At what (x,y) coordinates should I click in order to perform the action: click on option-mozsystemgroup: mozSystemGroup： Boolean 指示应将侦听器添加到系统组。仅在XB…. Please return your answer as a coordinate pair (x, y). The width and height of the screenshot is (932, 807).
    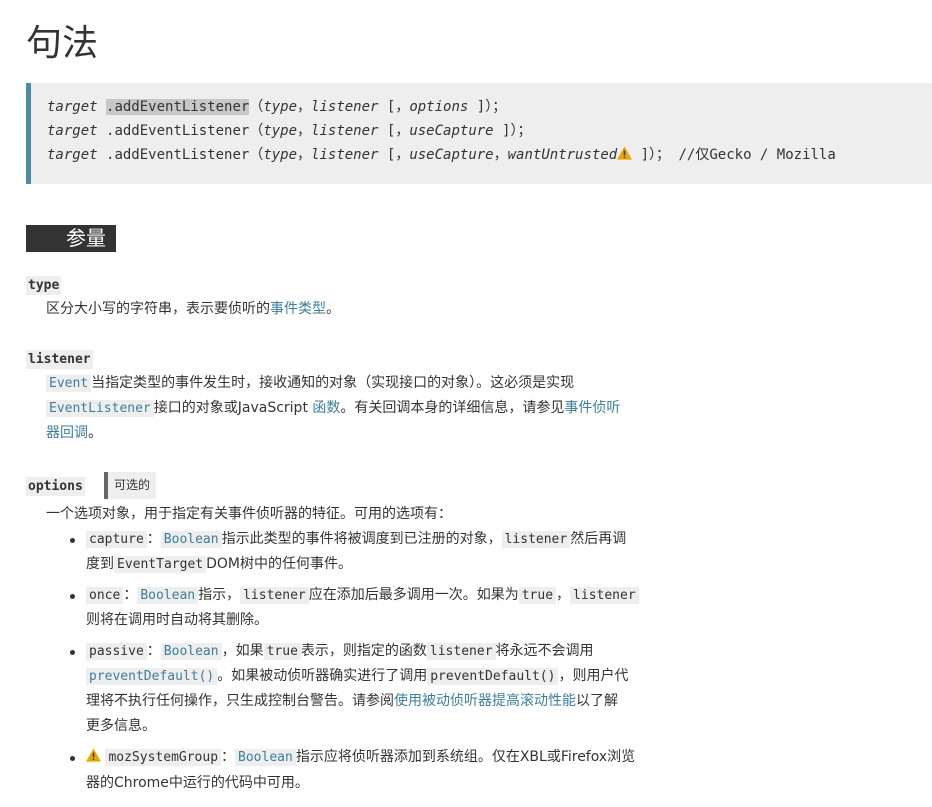
    Looking at the image, I should click on (383, 770).